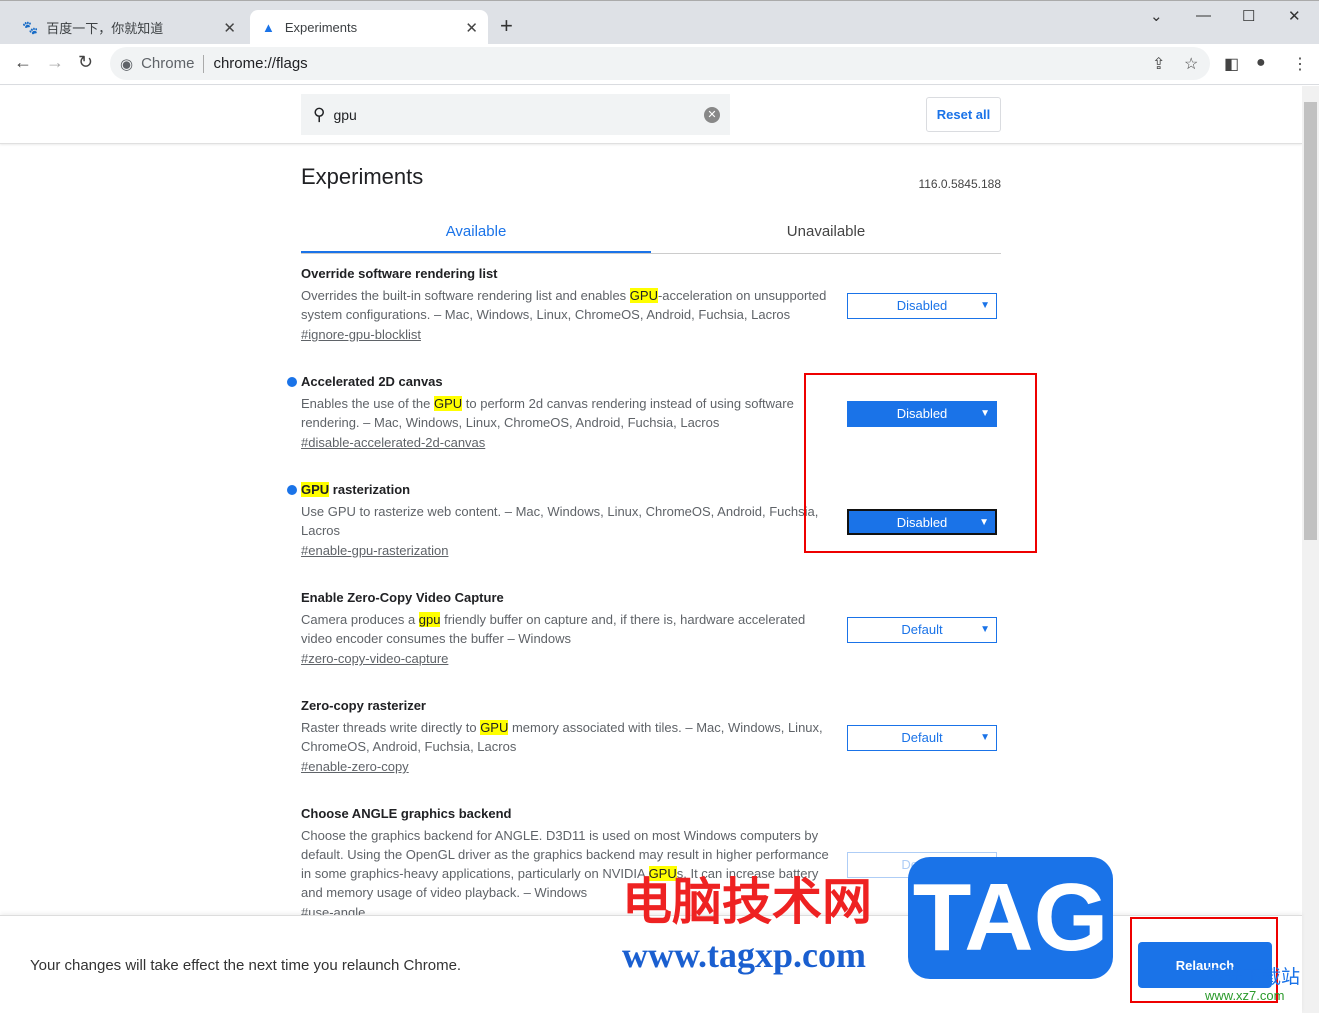  Describe the element at coordinates (367, 403) in the screenshot. I see `text-segment: Enables the use of the` at that location.